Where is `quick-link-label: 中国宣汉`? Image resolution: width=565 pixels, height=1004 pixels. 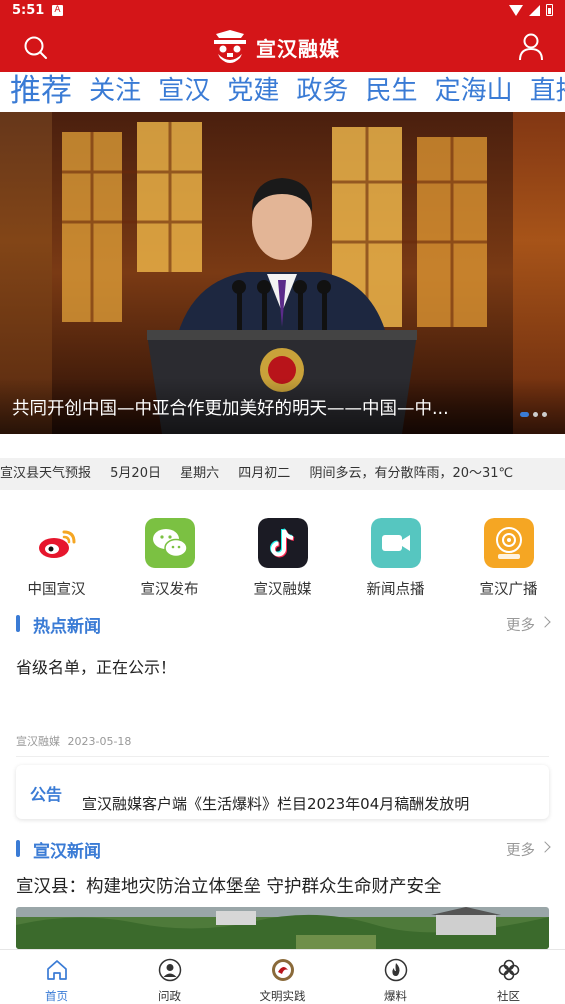
quick-link-label: 中国宣汉 is located at coordinates (56, 590).